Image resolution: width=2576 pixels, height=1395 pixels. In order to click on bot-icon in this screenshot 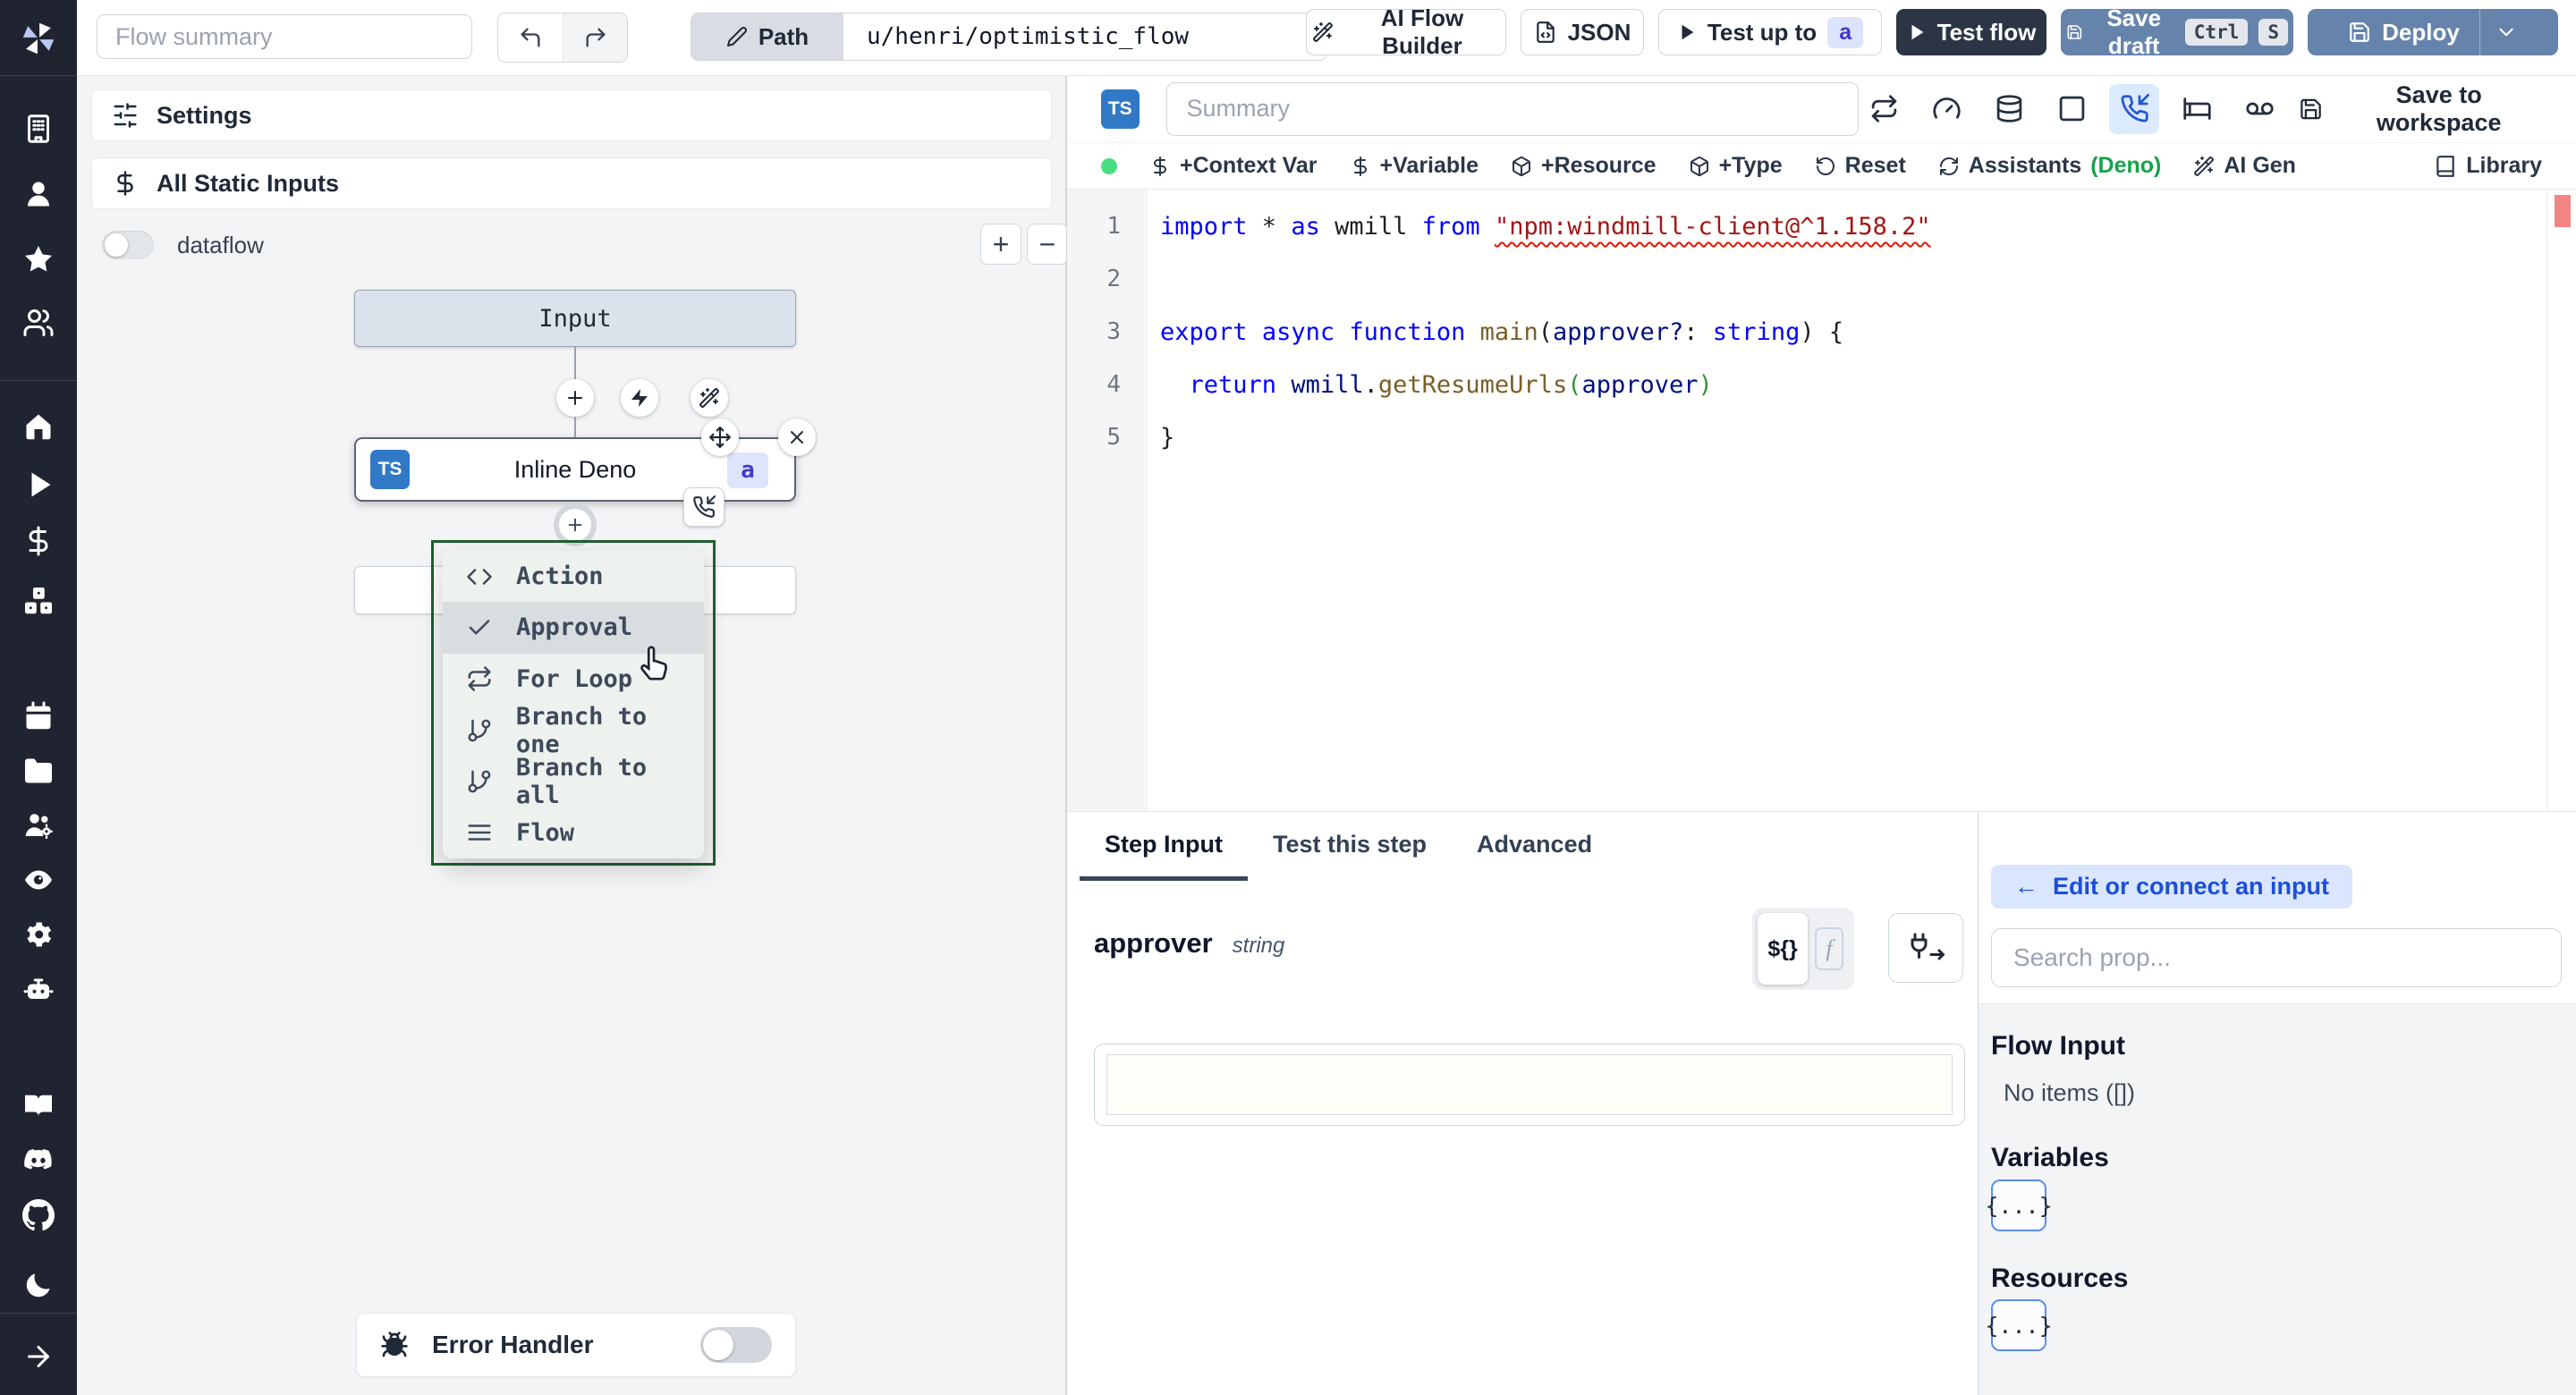, I will do `click(38, 991)`.